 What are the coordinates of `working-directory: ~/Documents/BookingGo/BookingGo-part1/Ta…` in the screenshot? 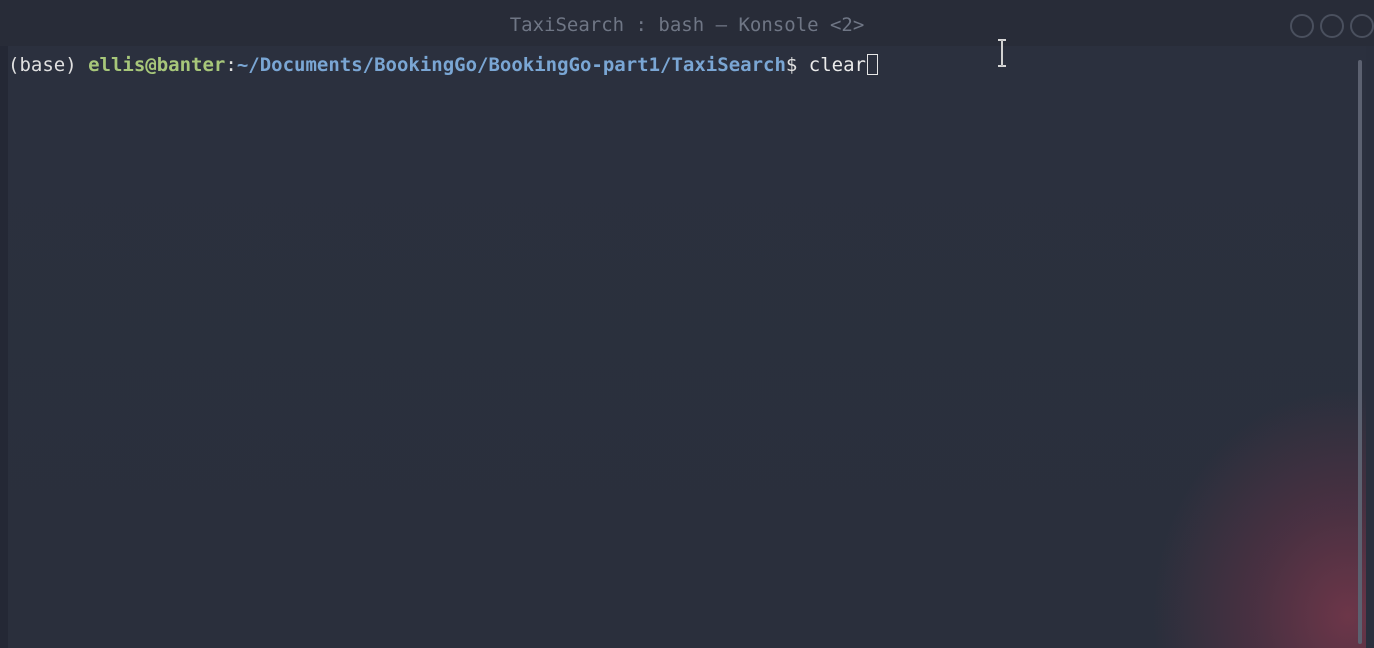 It's located at (511, 65).